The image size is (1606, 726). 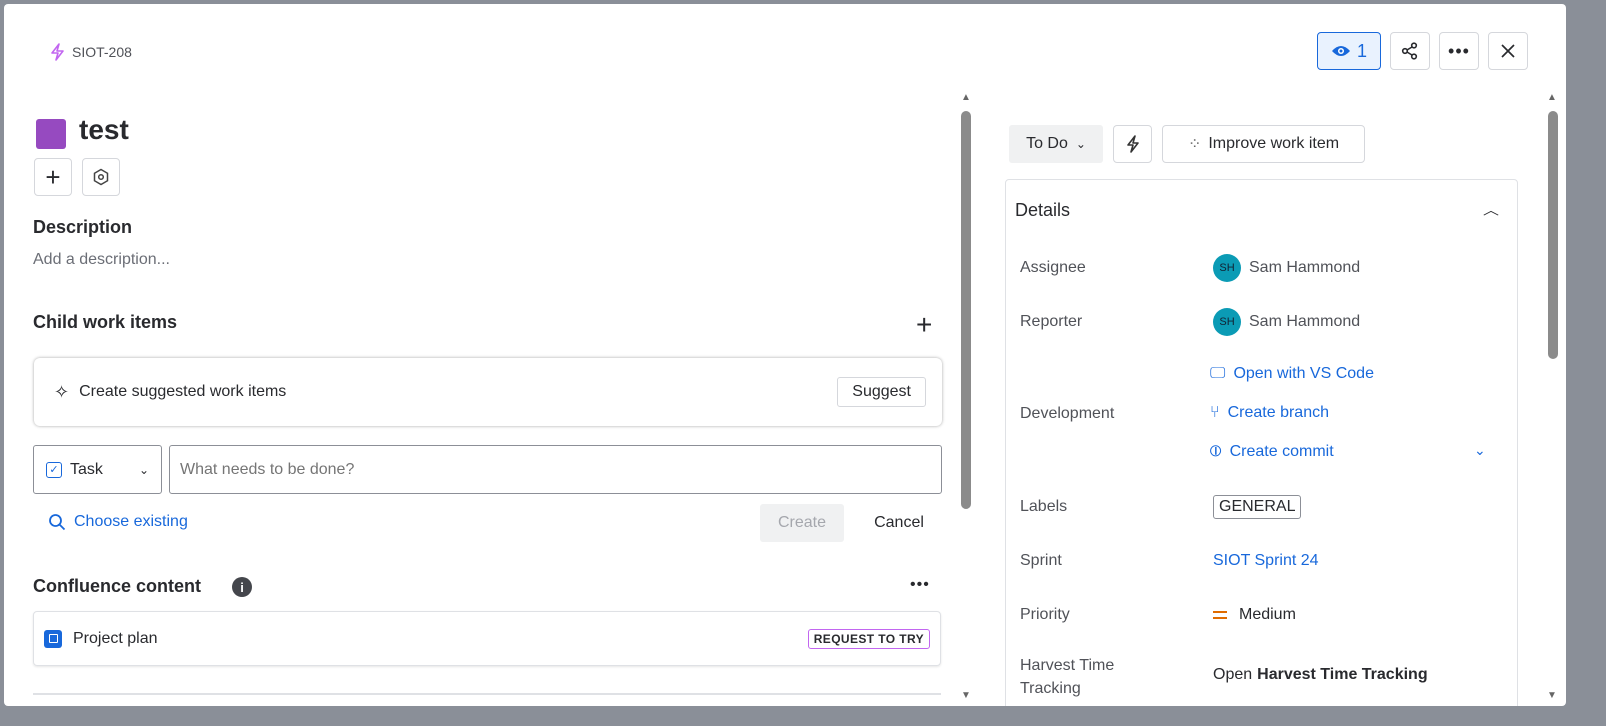 I want to click on commit-label: Create commit, so click(x=1281, y=451).